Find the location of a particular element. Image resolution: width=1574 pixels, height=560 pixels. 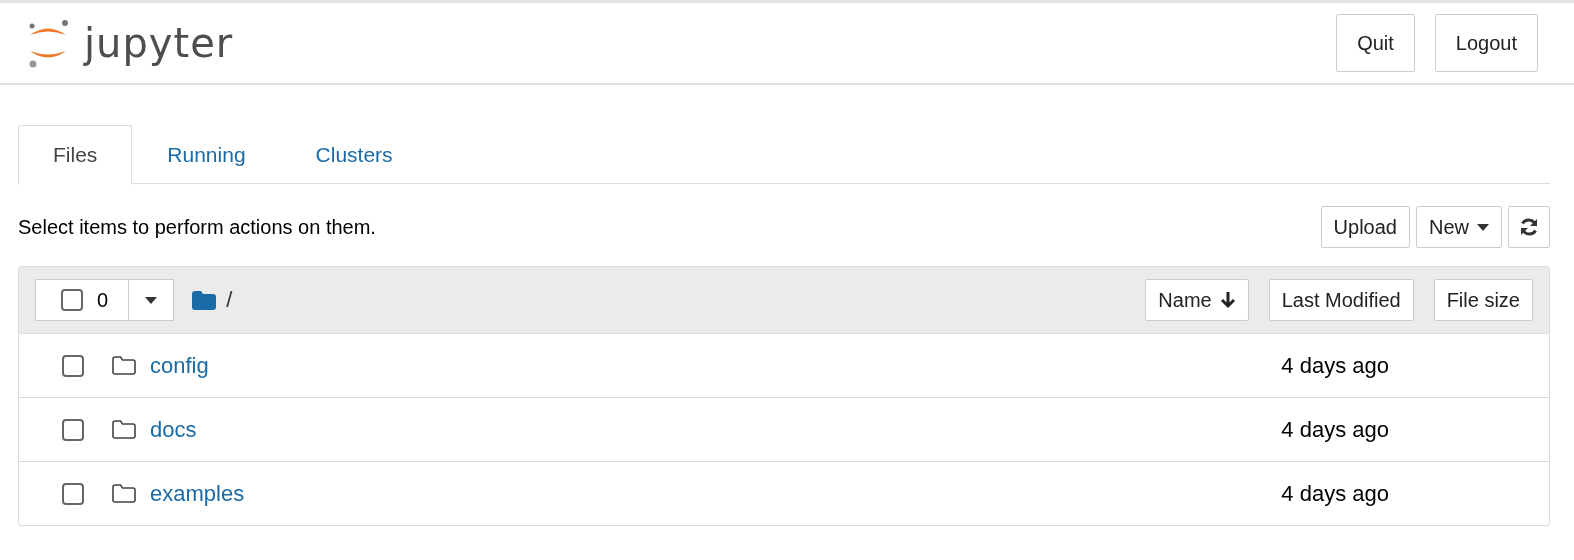

logo-text: jupyter is located at coordinates (159, 43).